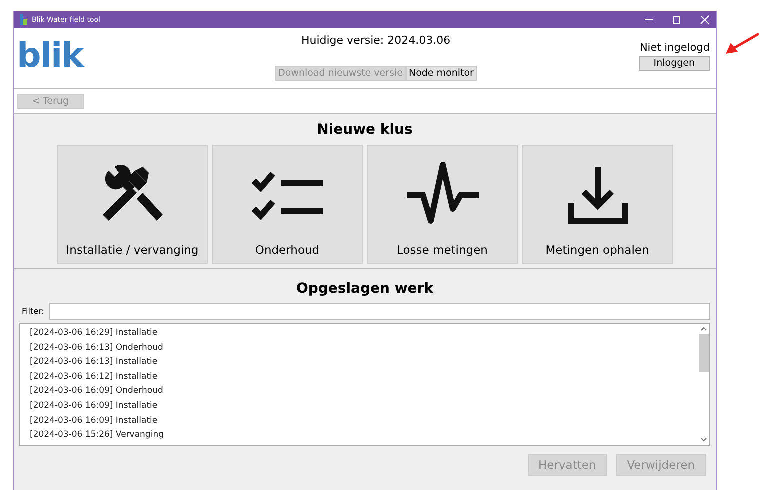 Image resolution: width=761 pixels, height=490 pixels. Describe the element at coordinates (365, 289) in the screenshot. I see `section-title: Opgeslagen werk` at that location.